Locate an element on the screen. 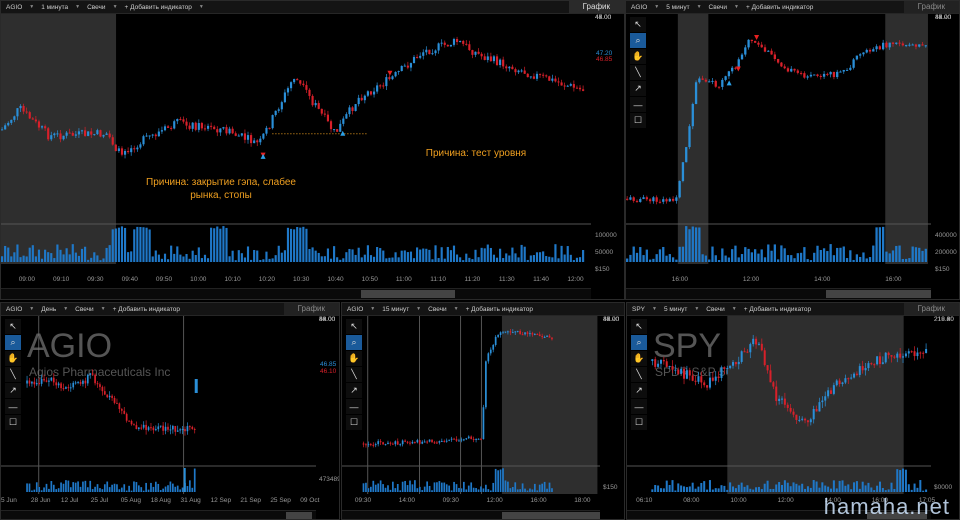 The height and width of the screenshot is (520, 960). interval-selector: 15 минут is located at coordinates (395, 309).